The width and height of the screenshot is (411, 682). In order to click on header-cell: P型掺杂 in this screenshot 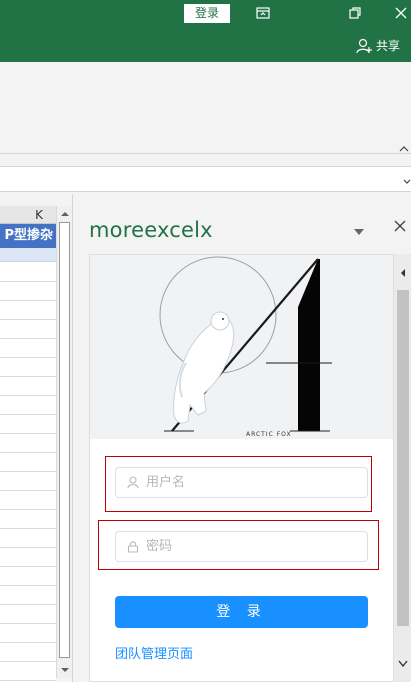, I will do `click(28, 236)`.